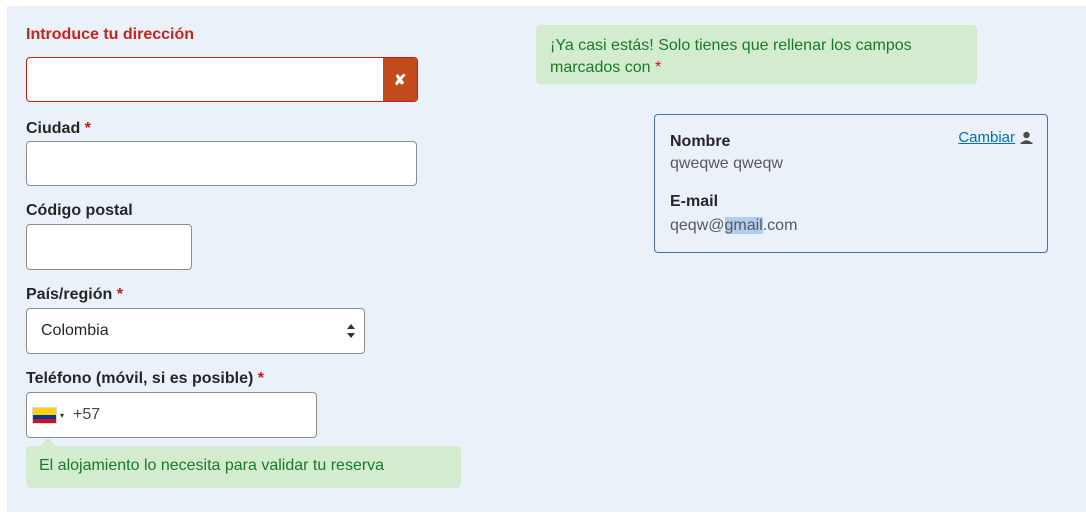 Image resolution: width=1086 pixels, height=515 pixels. I want to click on change-profile-link: Cambiar, so click(995, 137).